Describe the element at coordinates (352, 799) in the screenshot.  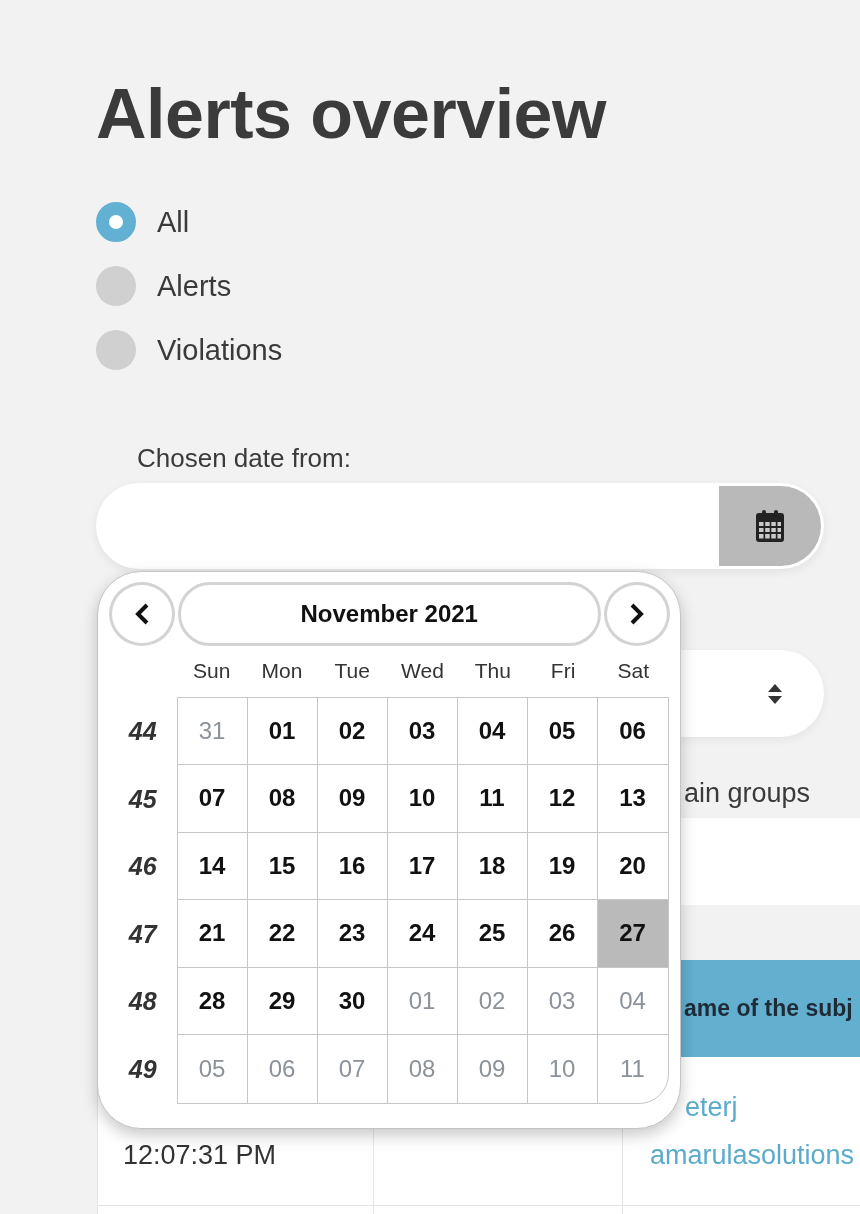
I see `day-cell: 09` at that location.